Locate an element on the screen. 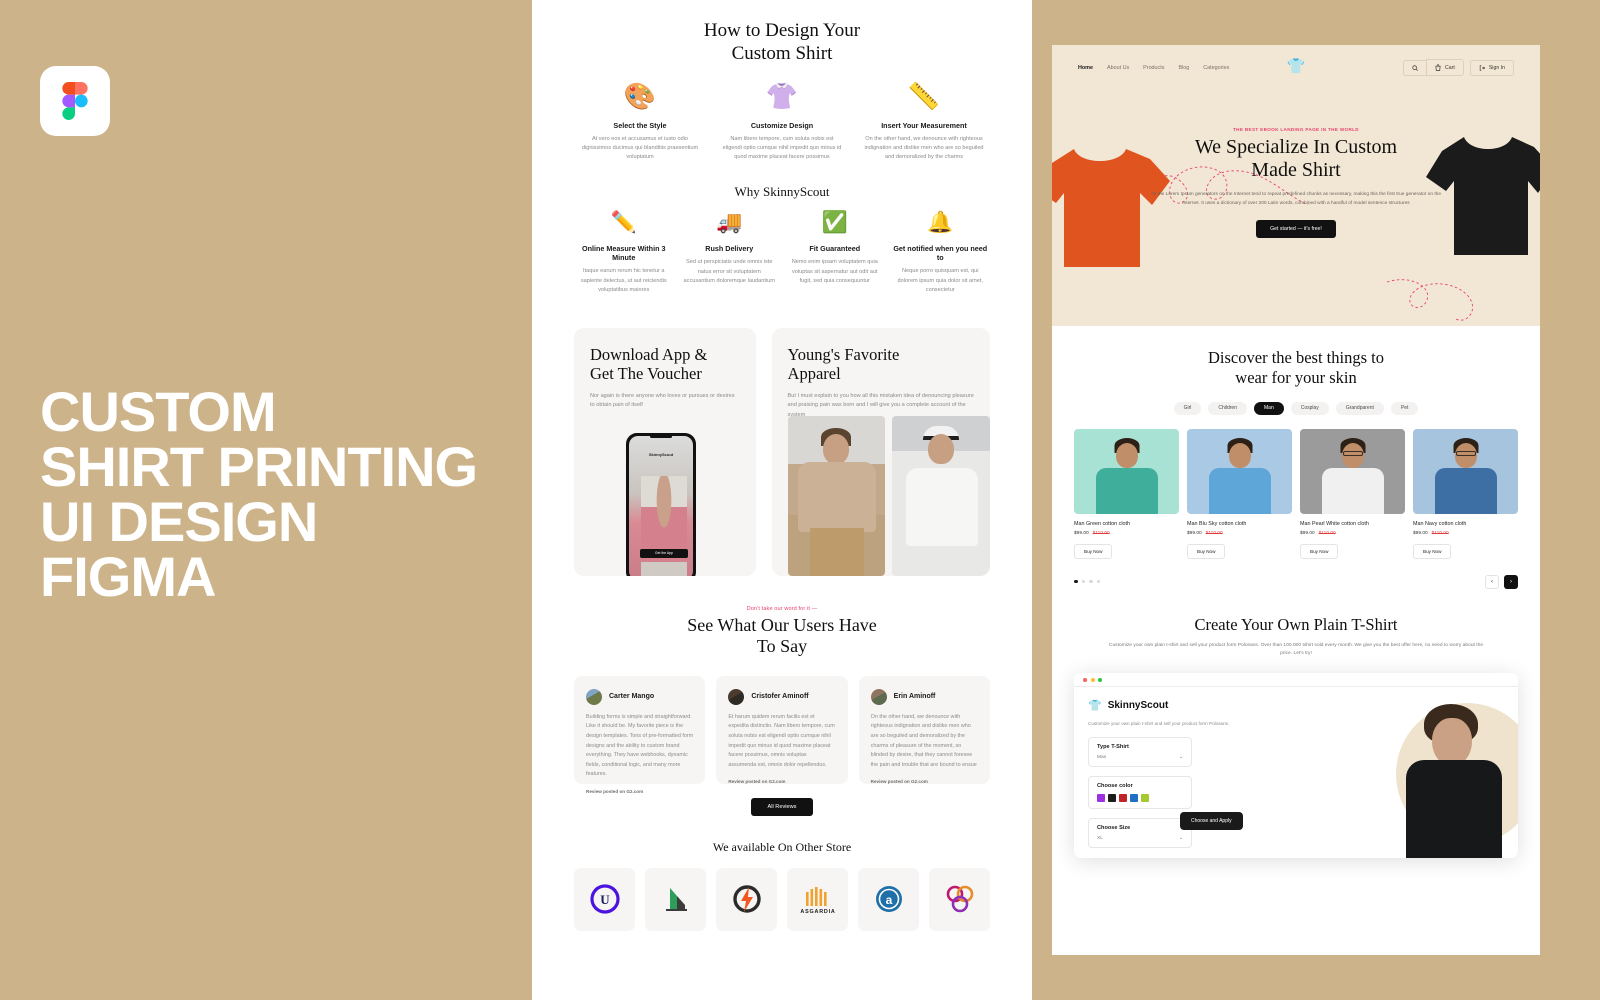 This screenshot has height=1000, width=1600. shield-check-icon: ✅ is located at coordinates (834, 223).